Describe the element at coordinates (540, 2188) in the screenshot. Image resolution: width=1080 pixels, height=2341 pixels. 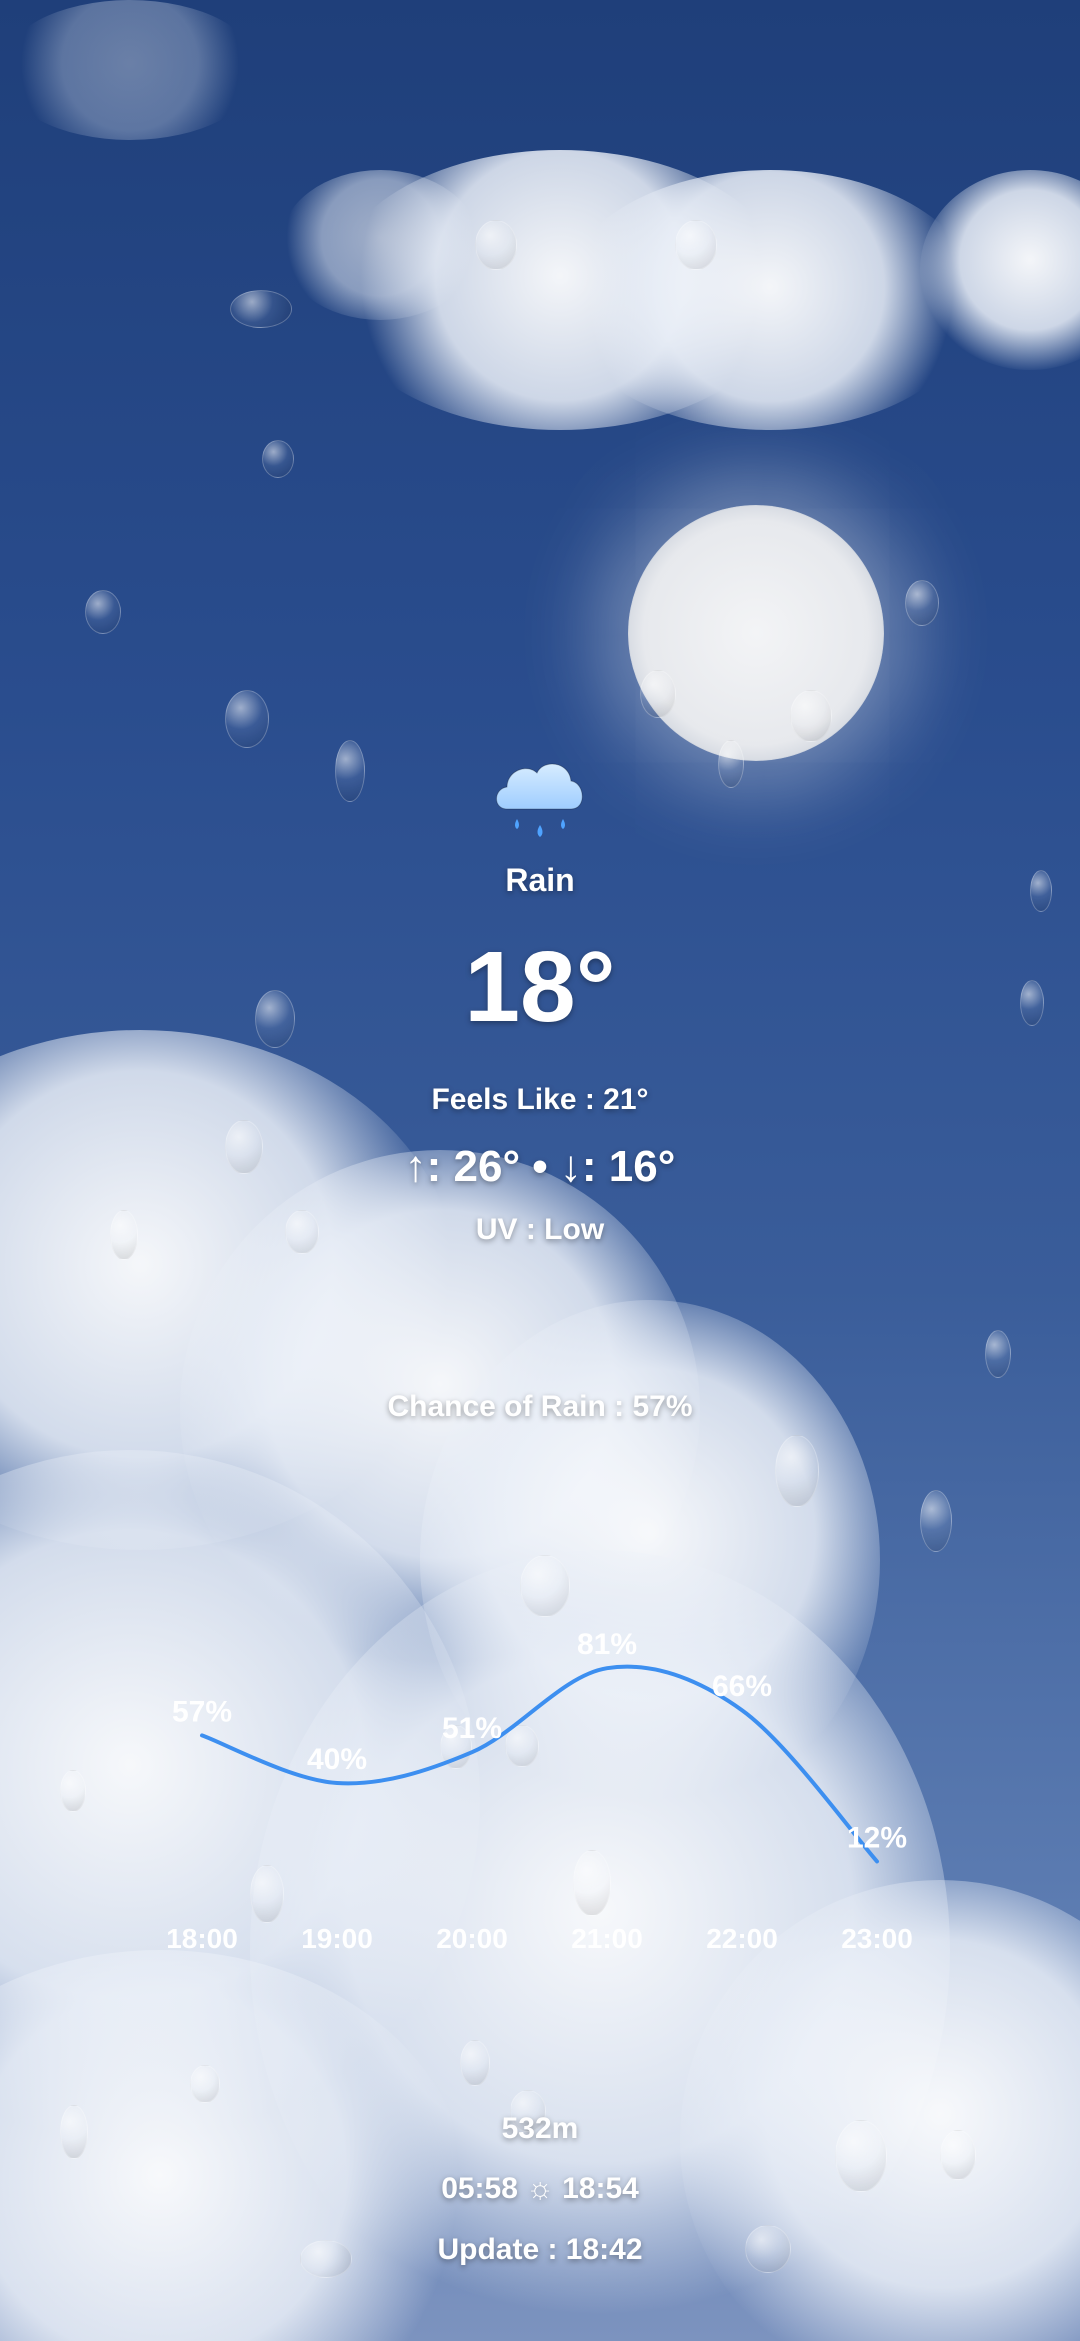
I see `sunrise-sunset-label: 05:58 ☼ 18:54` at that location.